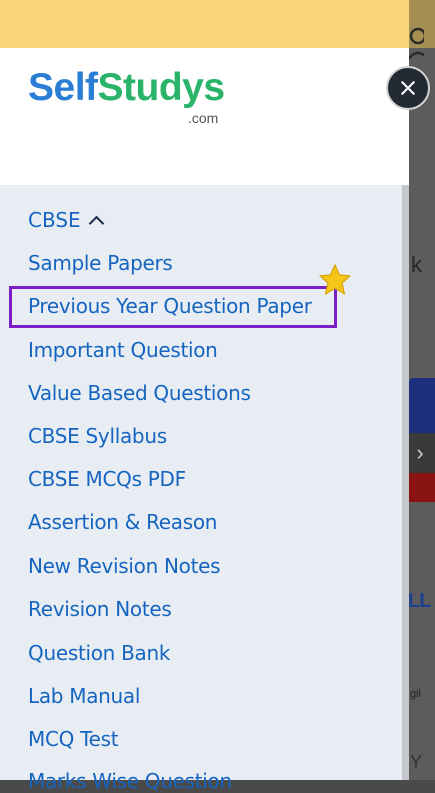 Image resolution: width=435 pixels, height=793 pixels. I want to click on menu-item-lab-manual: Lab Manual, so click(84, 696).